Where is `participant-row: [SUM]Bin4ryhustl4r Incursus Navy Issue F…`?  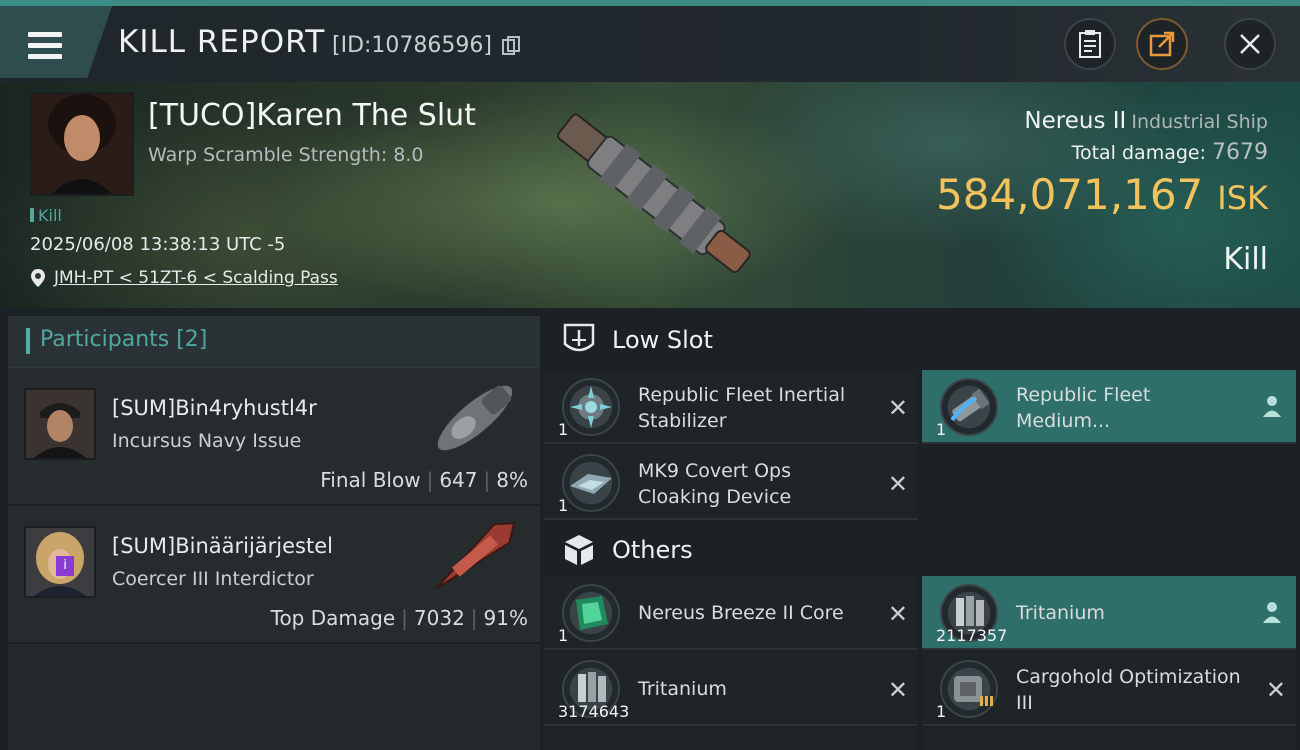 participant-row: [SUM]Bin4ryhustl4r Incursus Navy Issue F… is located at coordinates (274, 437).